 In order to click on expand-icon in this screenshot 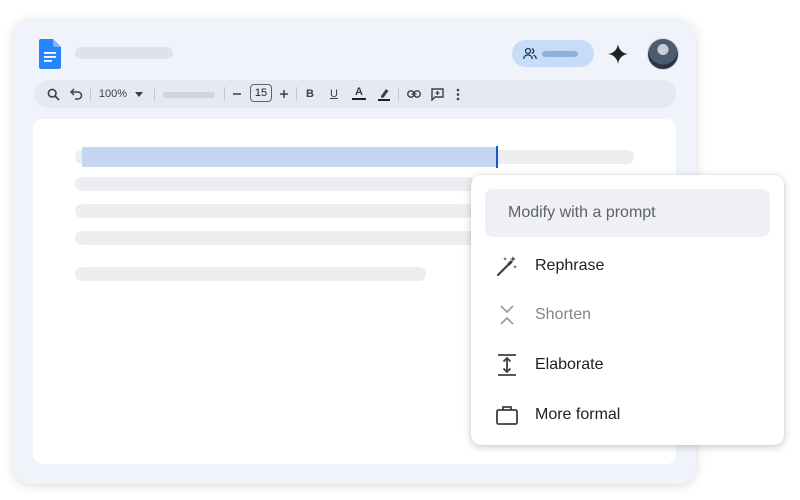, I will do `click(507, 365)`.